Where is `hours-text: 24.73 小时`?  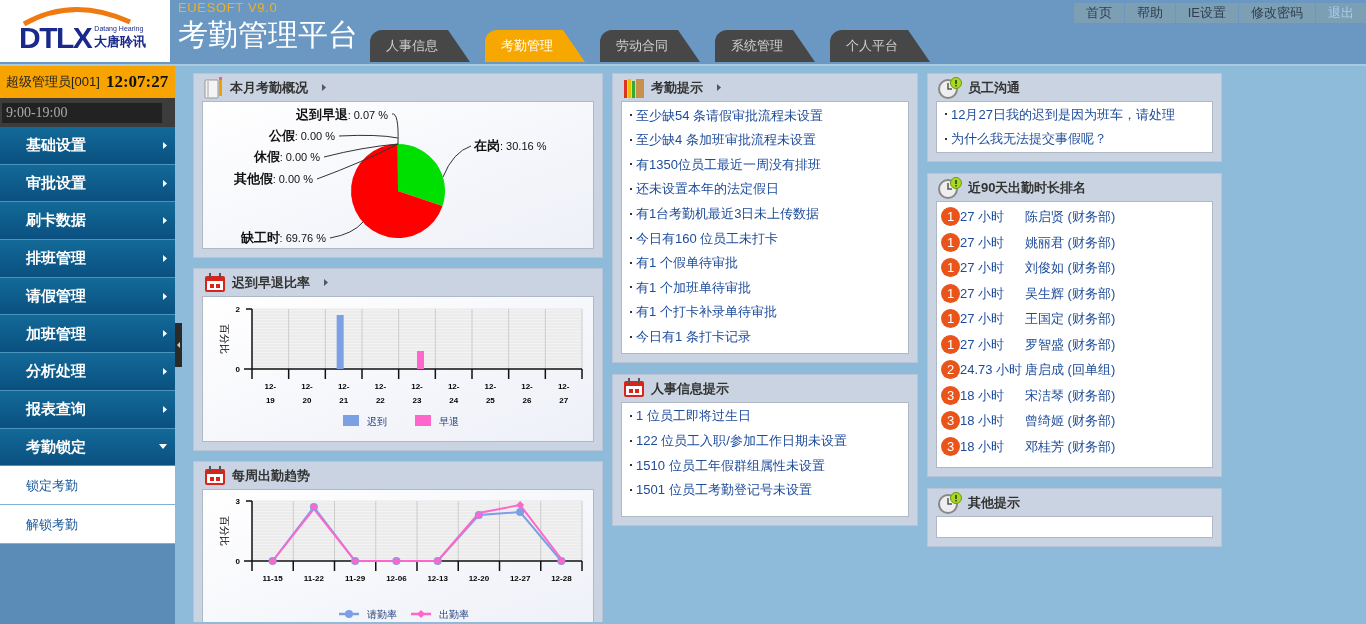
hours-text: 24.73 小时 is located at coordinates (992, 370).